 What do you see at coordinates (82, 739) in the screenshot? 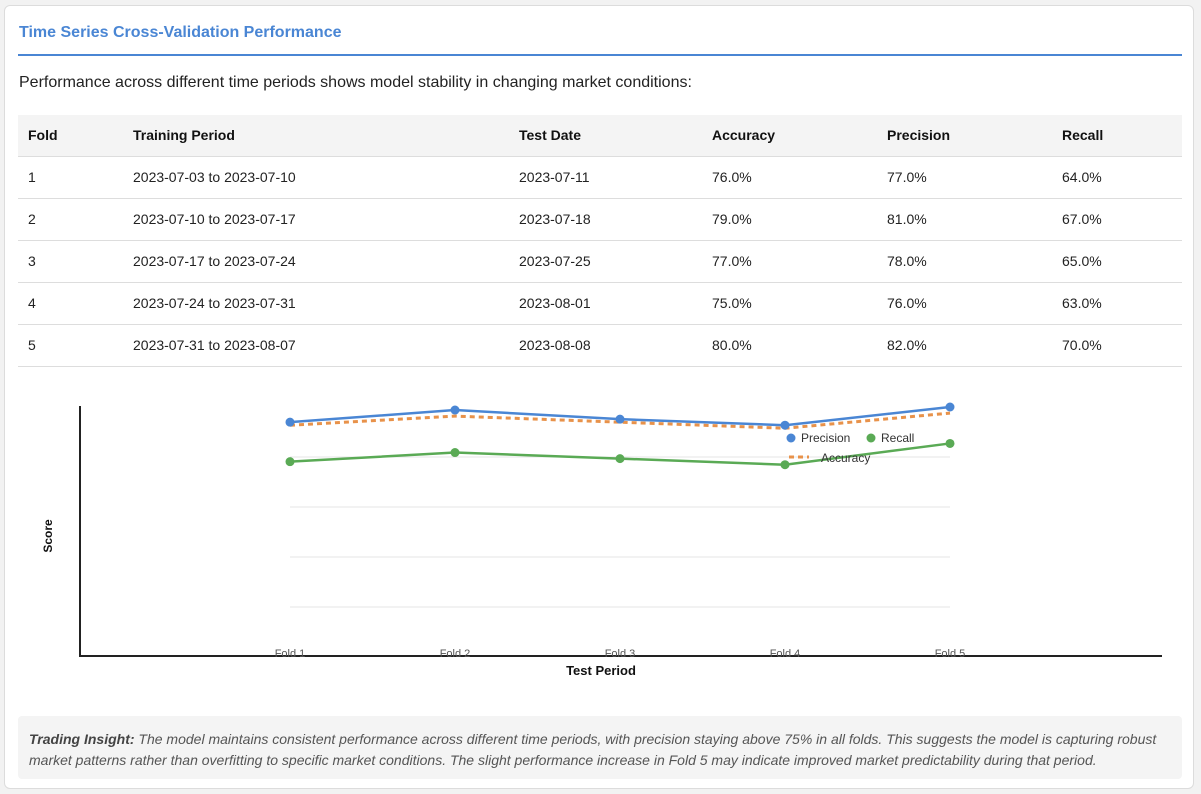
I see `insight-label: Trading Insight:` at bounding box center [82, 739].